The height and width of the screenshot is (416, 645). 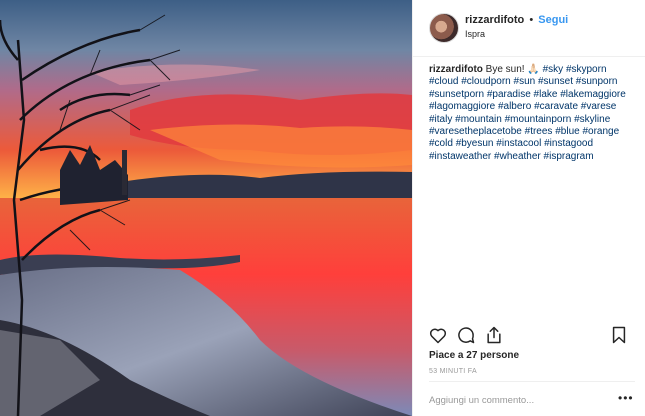 What do you see at coordinates (517, 156) in the screenshot?
I see `hashtag-link: #wheather` at bounding box center [517, 156].